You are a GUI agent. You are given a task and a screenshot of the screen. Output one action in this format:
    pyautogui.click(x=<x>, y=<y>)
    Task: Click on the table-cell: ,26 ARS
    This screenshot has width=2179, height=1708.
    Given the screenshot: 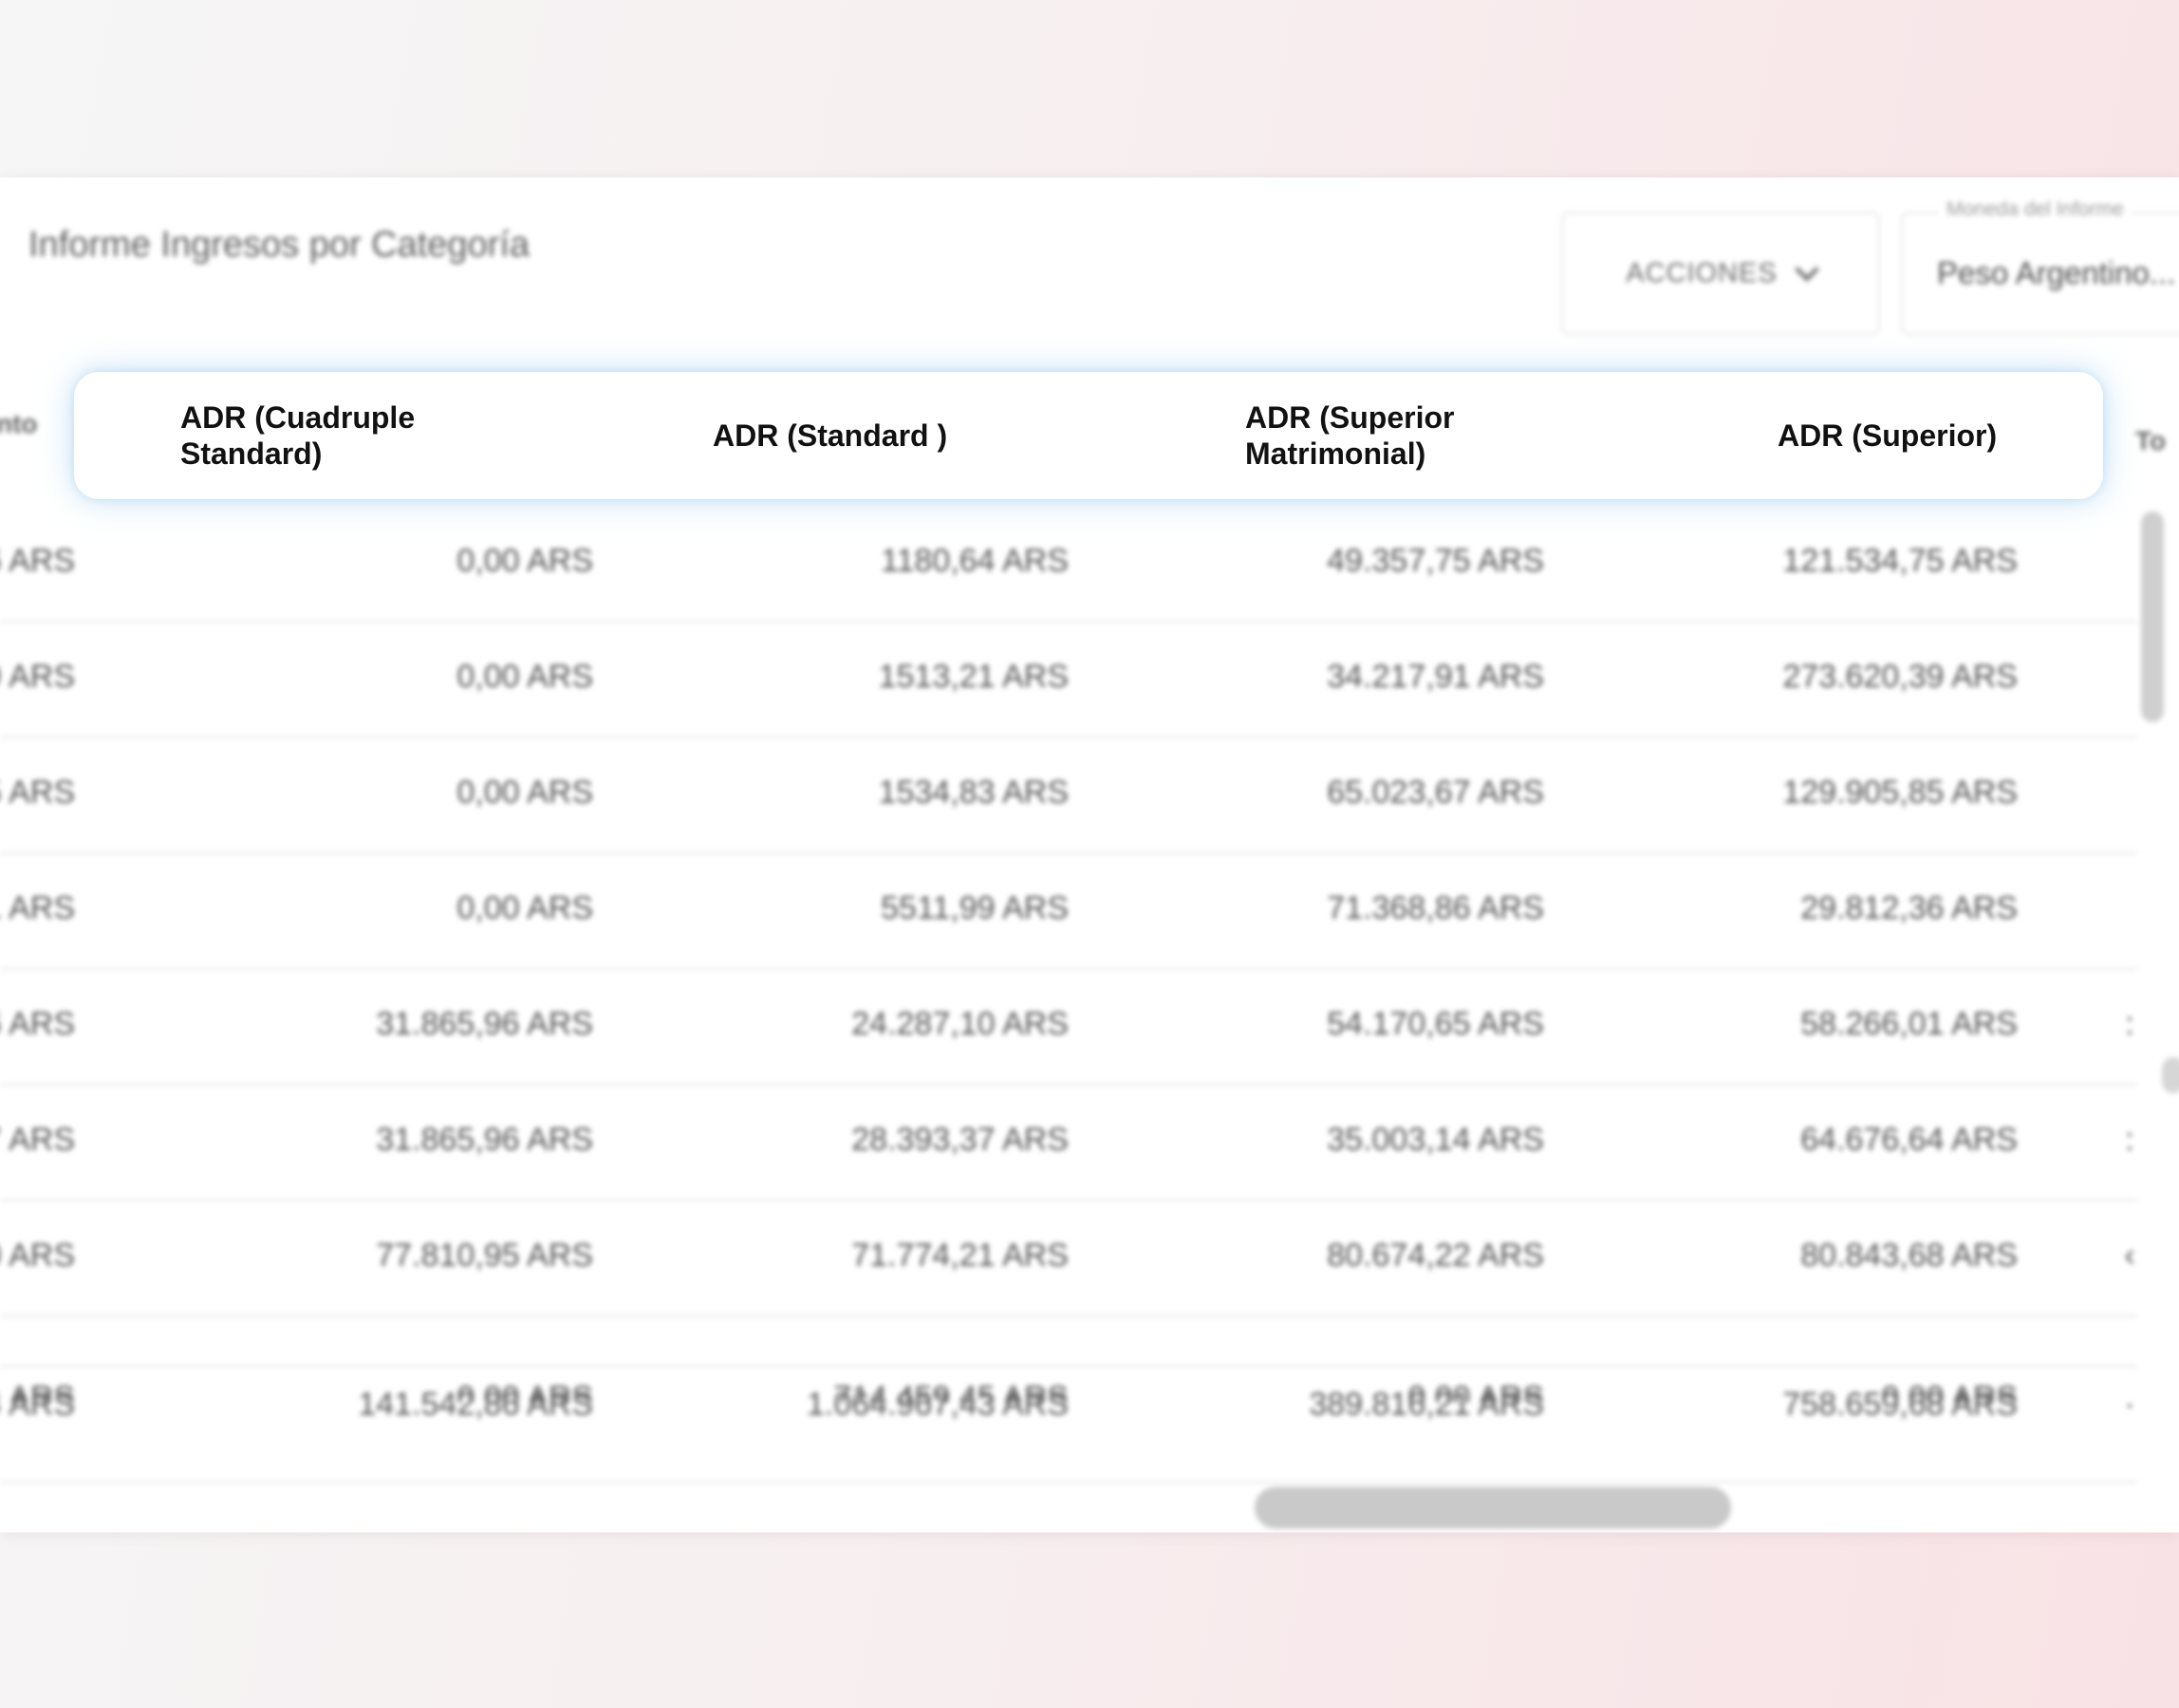 What is the action you would take?
    pyautogui.click(x=37, y=561)
    